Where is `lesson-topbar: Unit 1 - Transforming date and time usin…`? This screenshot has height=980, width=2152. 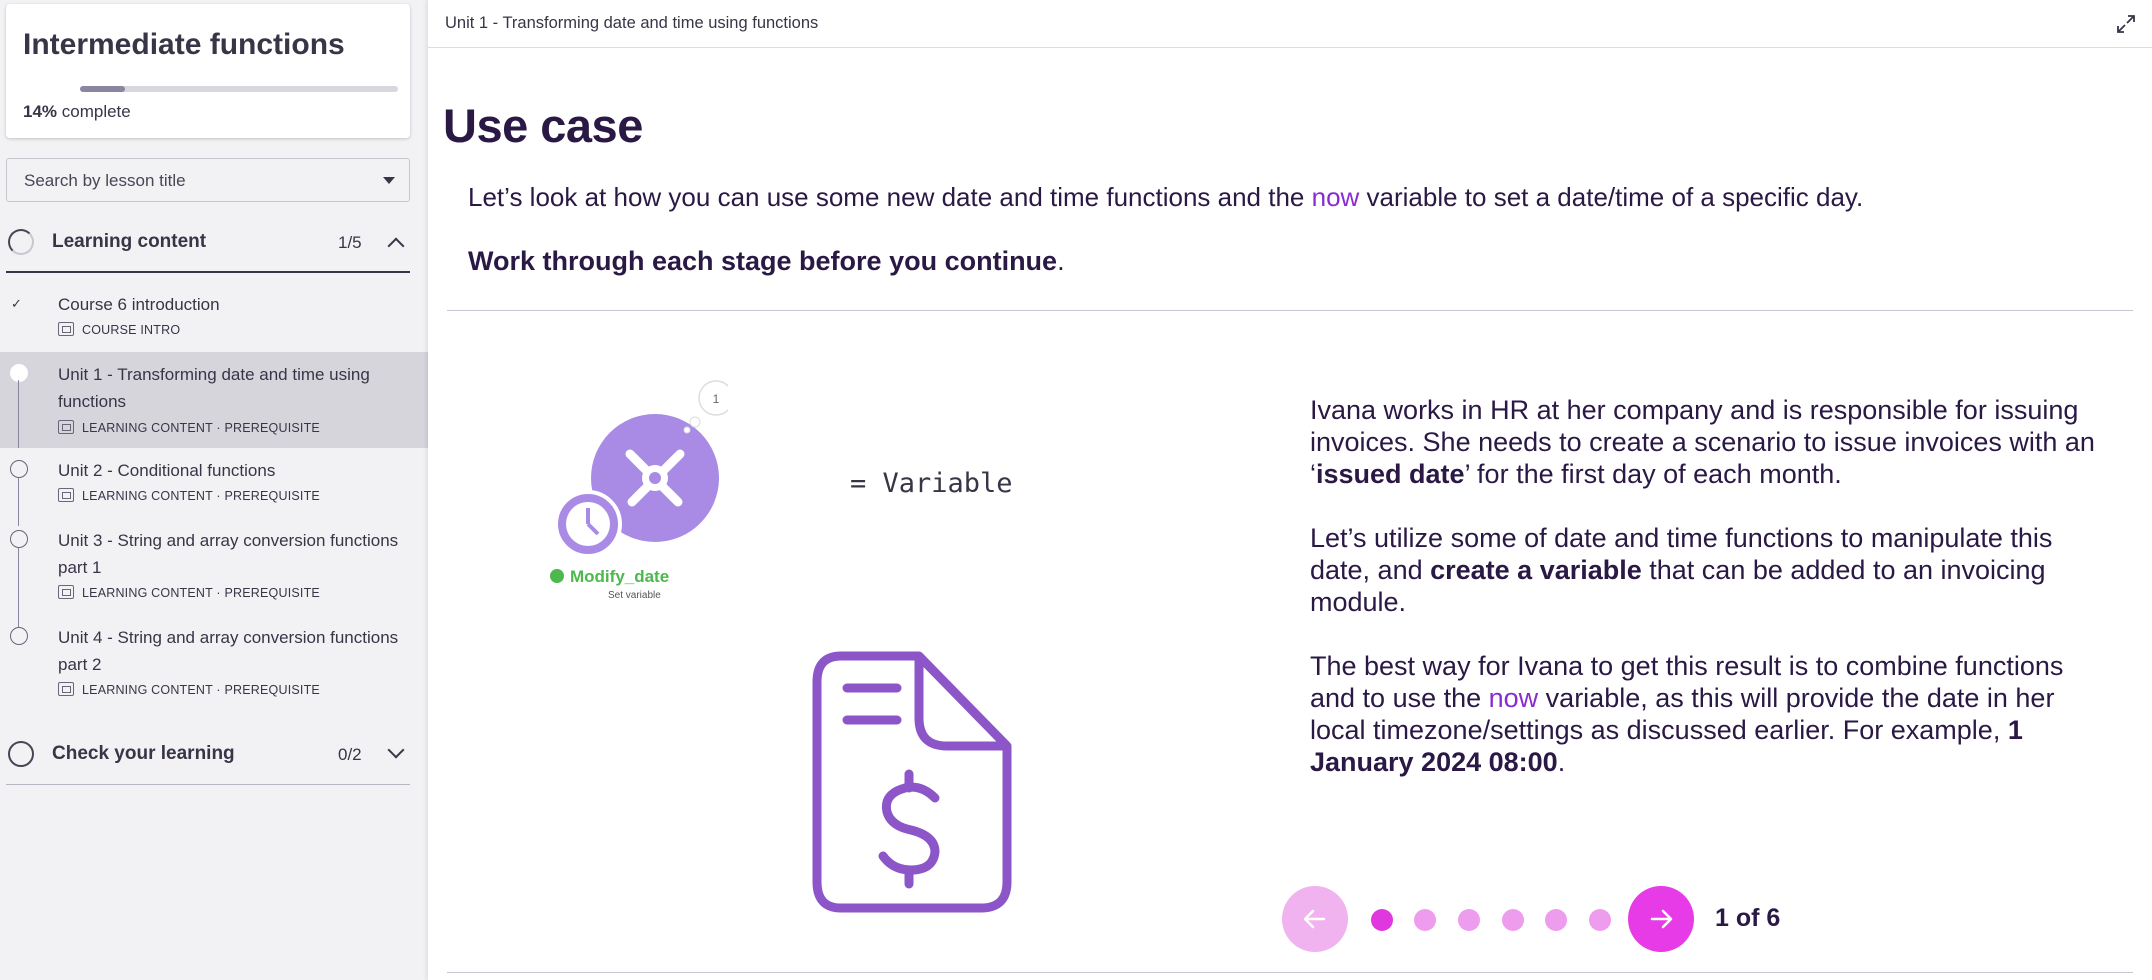 lesson-topbar: Unit 1 - Transforming date and time usin… is located at coordinates (1290, 24).